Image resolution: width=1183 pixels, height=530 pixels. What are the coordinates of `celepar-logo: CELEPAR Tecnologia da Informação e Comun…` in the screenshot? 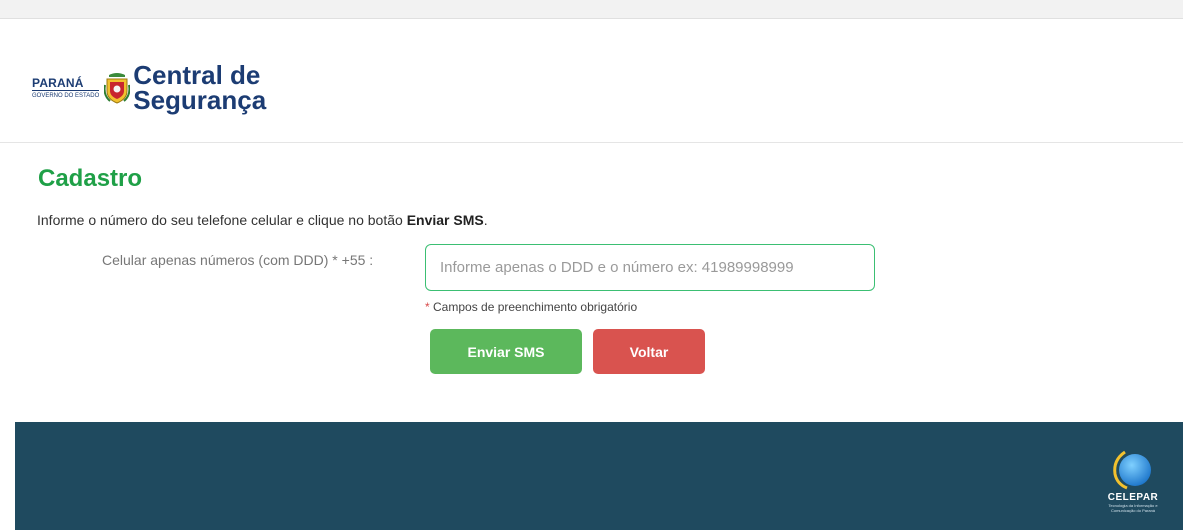 It's located at (1133, 486).